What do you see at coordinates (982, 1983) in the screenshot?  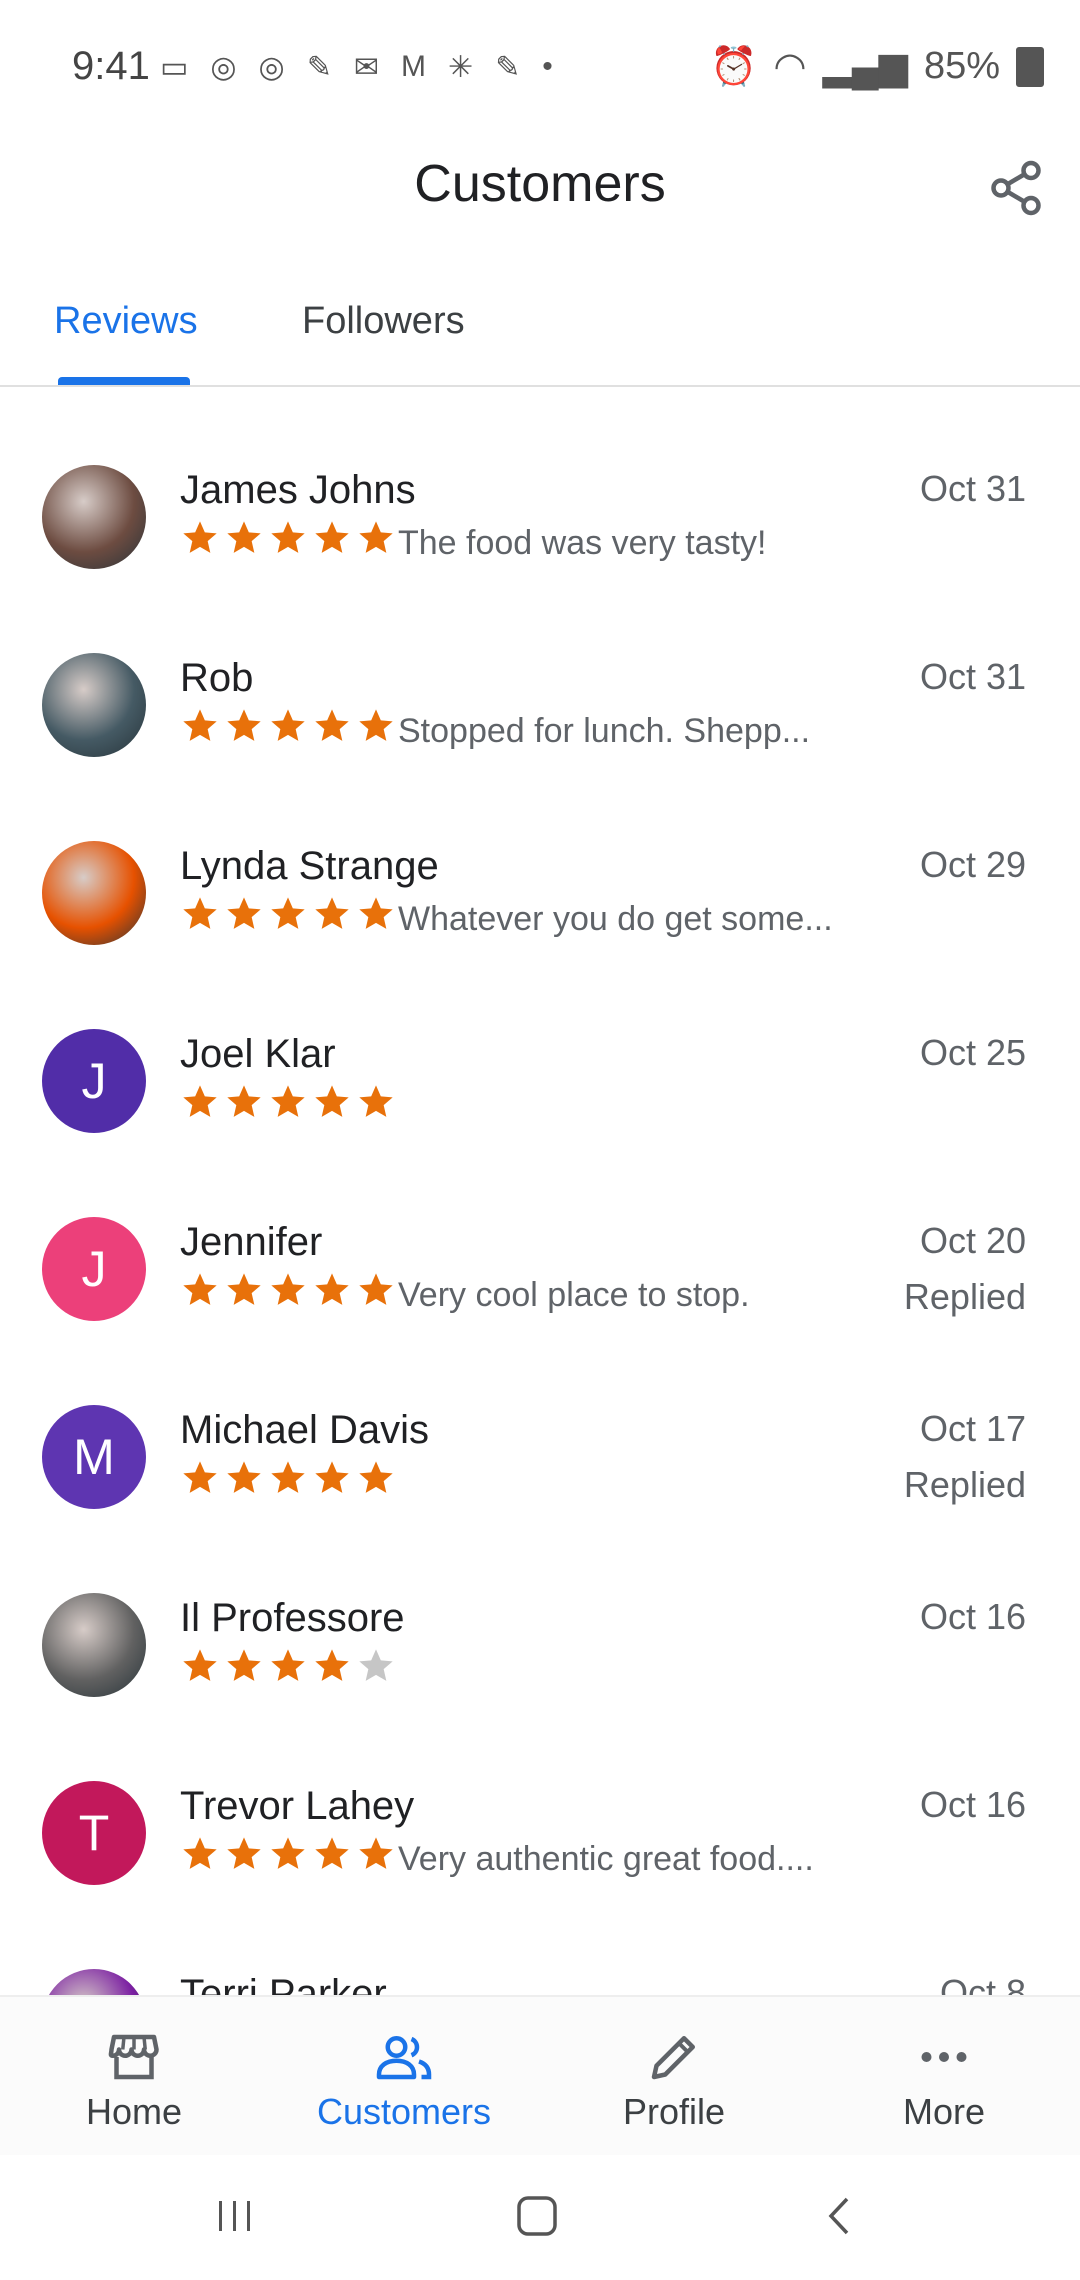 I see `review-date: Oct 8` at bounding box center [982, 1983].